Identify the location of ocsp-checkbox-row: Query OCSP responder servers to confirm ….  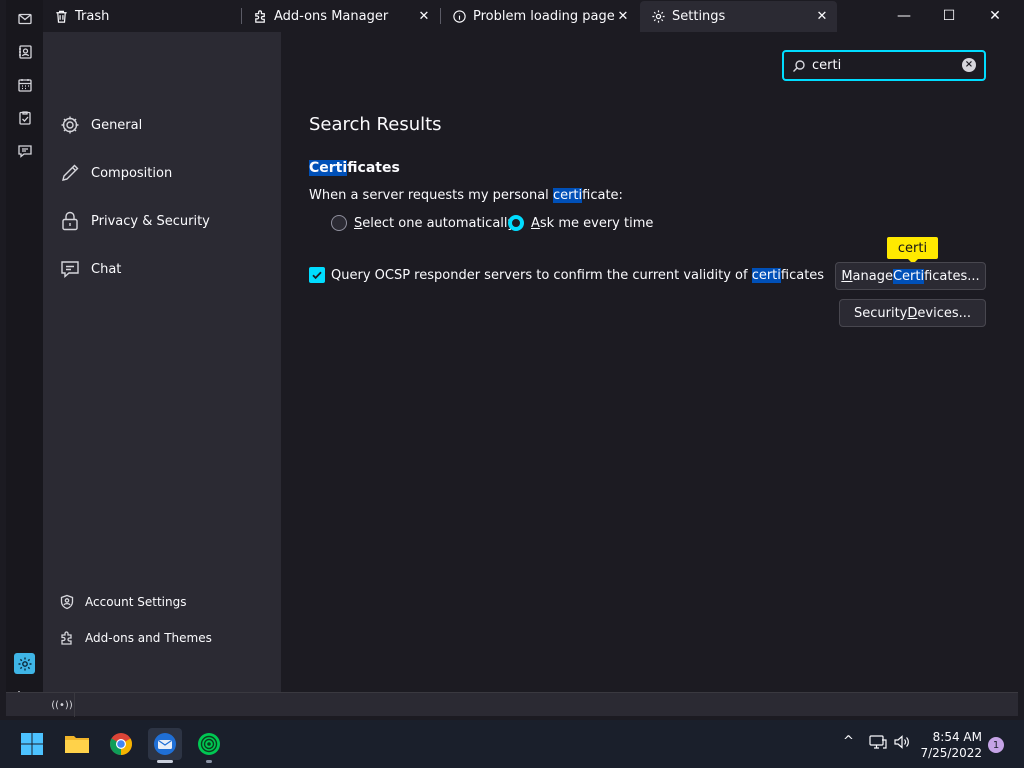
(566, 275).